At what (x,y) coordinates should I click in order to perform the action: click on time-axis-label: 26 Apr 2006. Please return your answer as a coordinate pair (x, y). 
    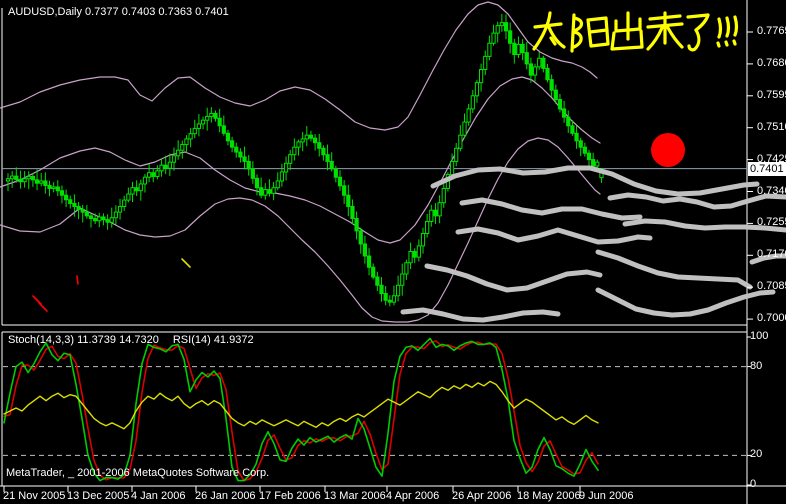
    Looking at the image, I should click on (482, 496).